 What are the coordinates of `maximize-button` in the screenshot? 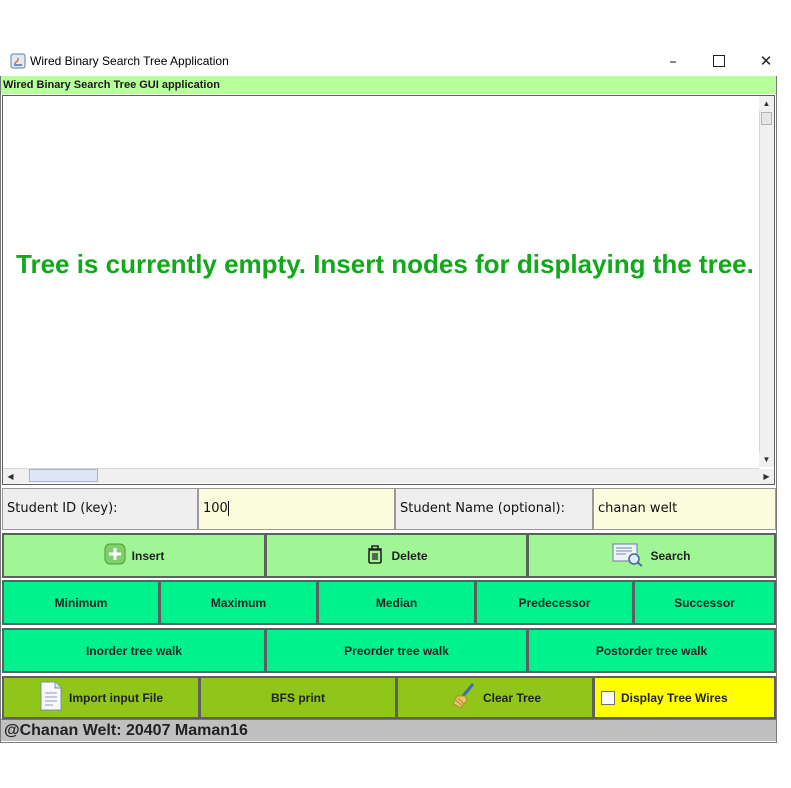 It's located at (719, 61).